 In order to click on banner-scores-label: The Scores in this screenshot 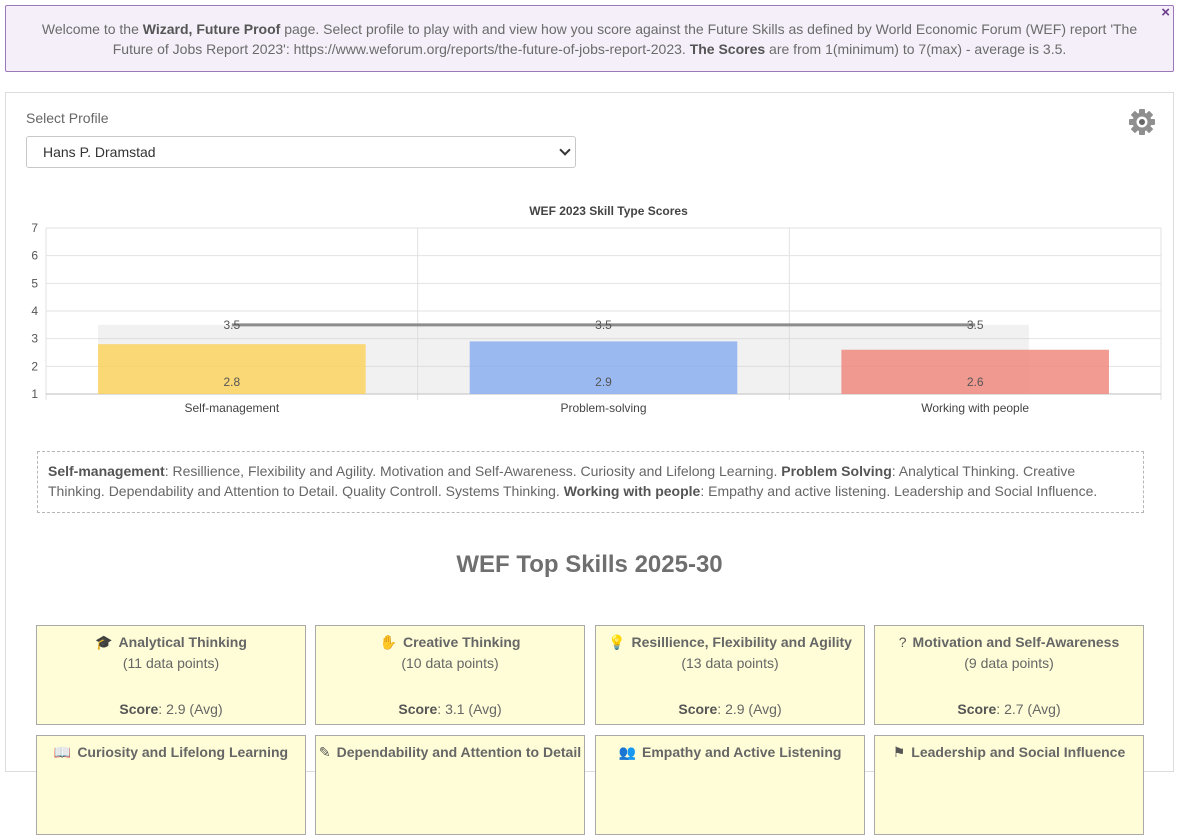, I will do `click(727, 49)`.